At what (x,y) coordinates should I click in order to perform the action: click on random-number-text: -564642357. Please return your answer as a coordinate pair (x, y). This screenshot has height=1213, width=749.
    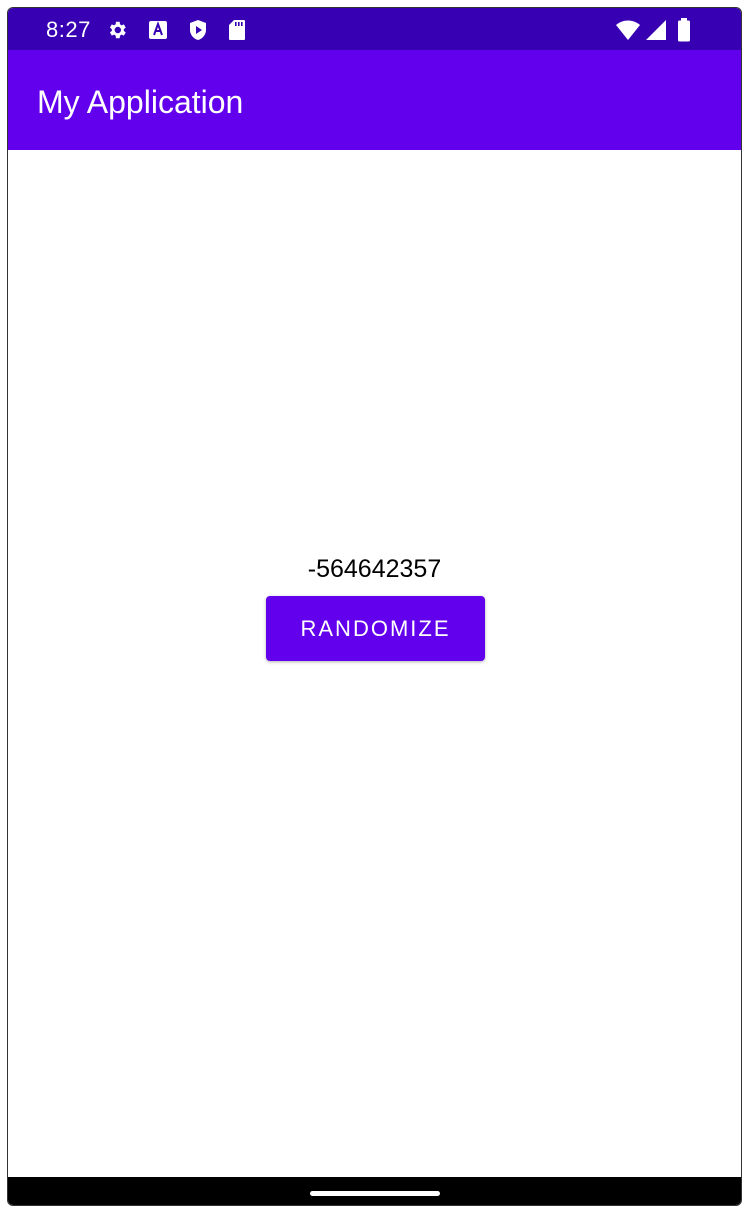
    Looking at the image, I should click on (374, 569).